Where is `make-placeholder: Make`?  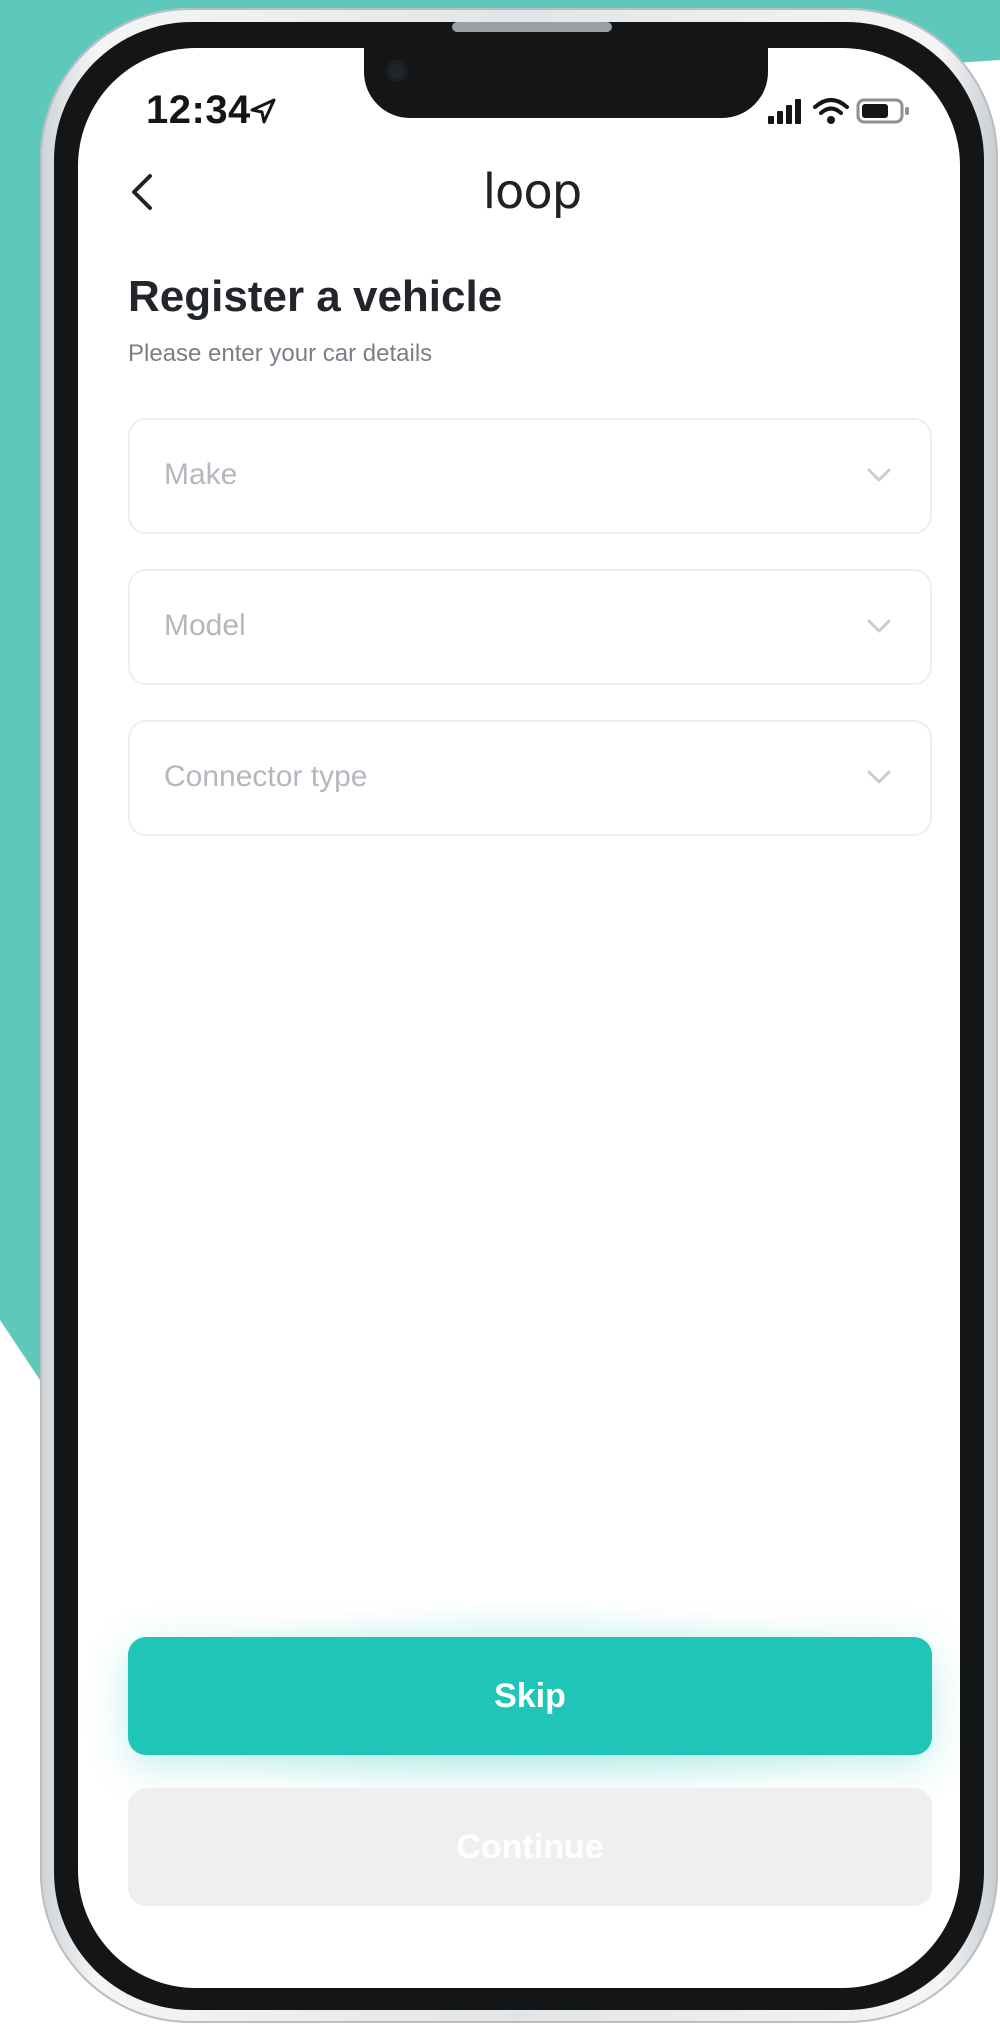 make-placeholder: Make is located at coordinates (201, 474).